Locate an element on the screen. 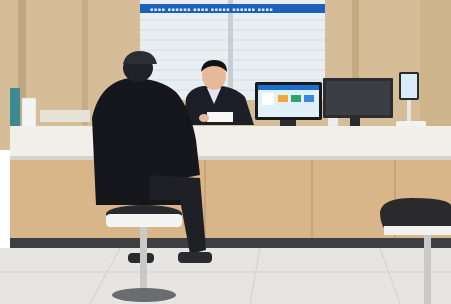 This screenshot has height=304, width=451. screen-header-bar is located at coordinates (288, 87).